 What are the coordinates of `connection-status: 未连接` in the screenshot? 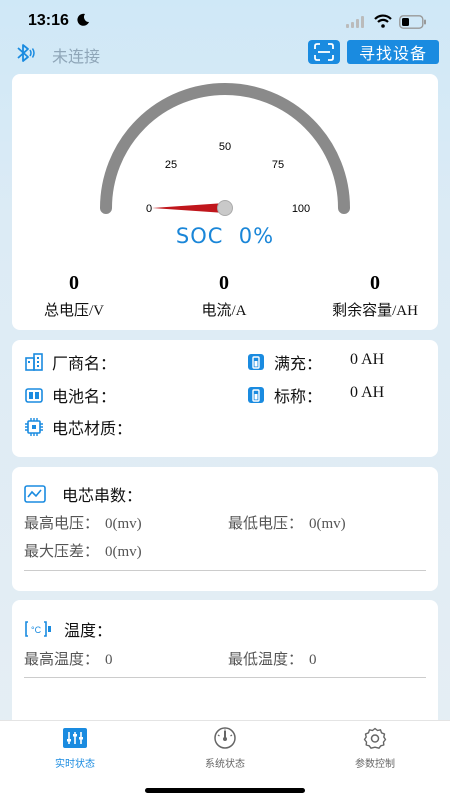 It's located at (76, 56).